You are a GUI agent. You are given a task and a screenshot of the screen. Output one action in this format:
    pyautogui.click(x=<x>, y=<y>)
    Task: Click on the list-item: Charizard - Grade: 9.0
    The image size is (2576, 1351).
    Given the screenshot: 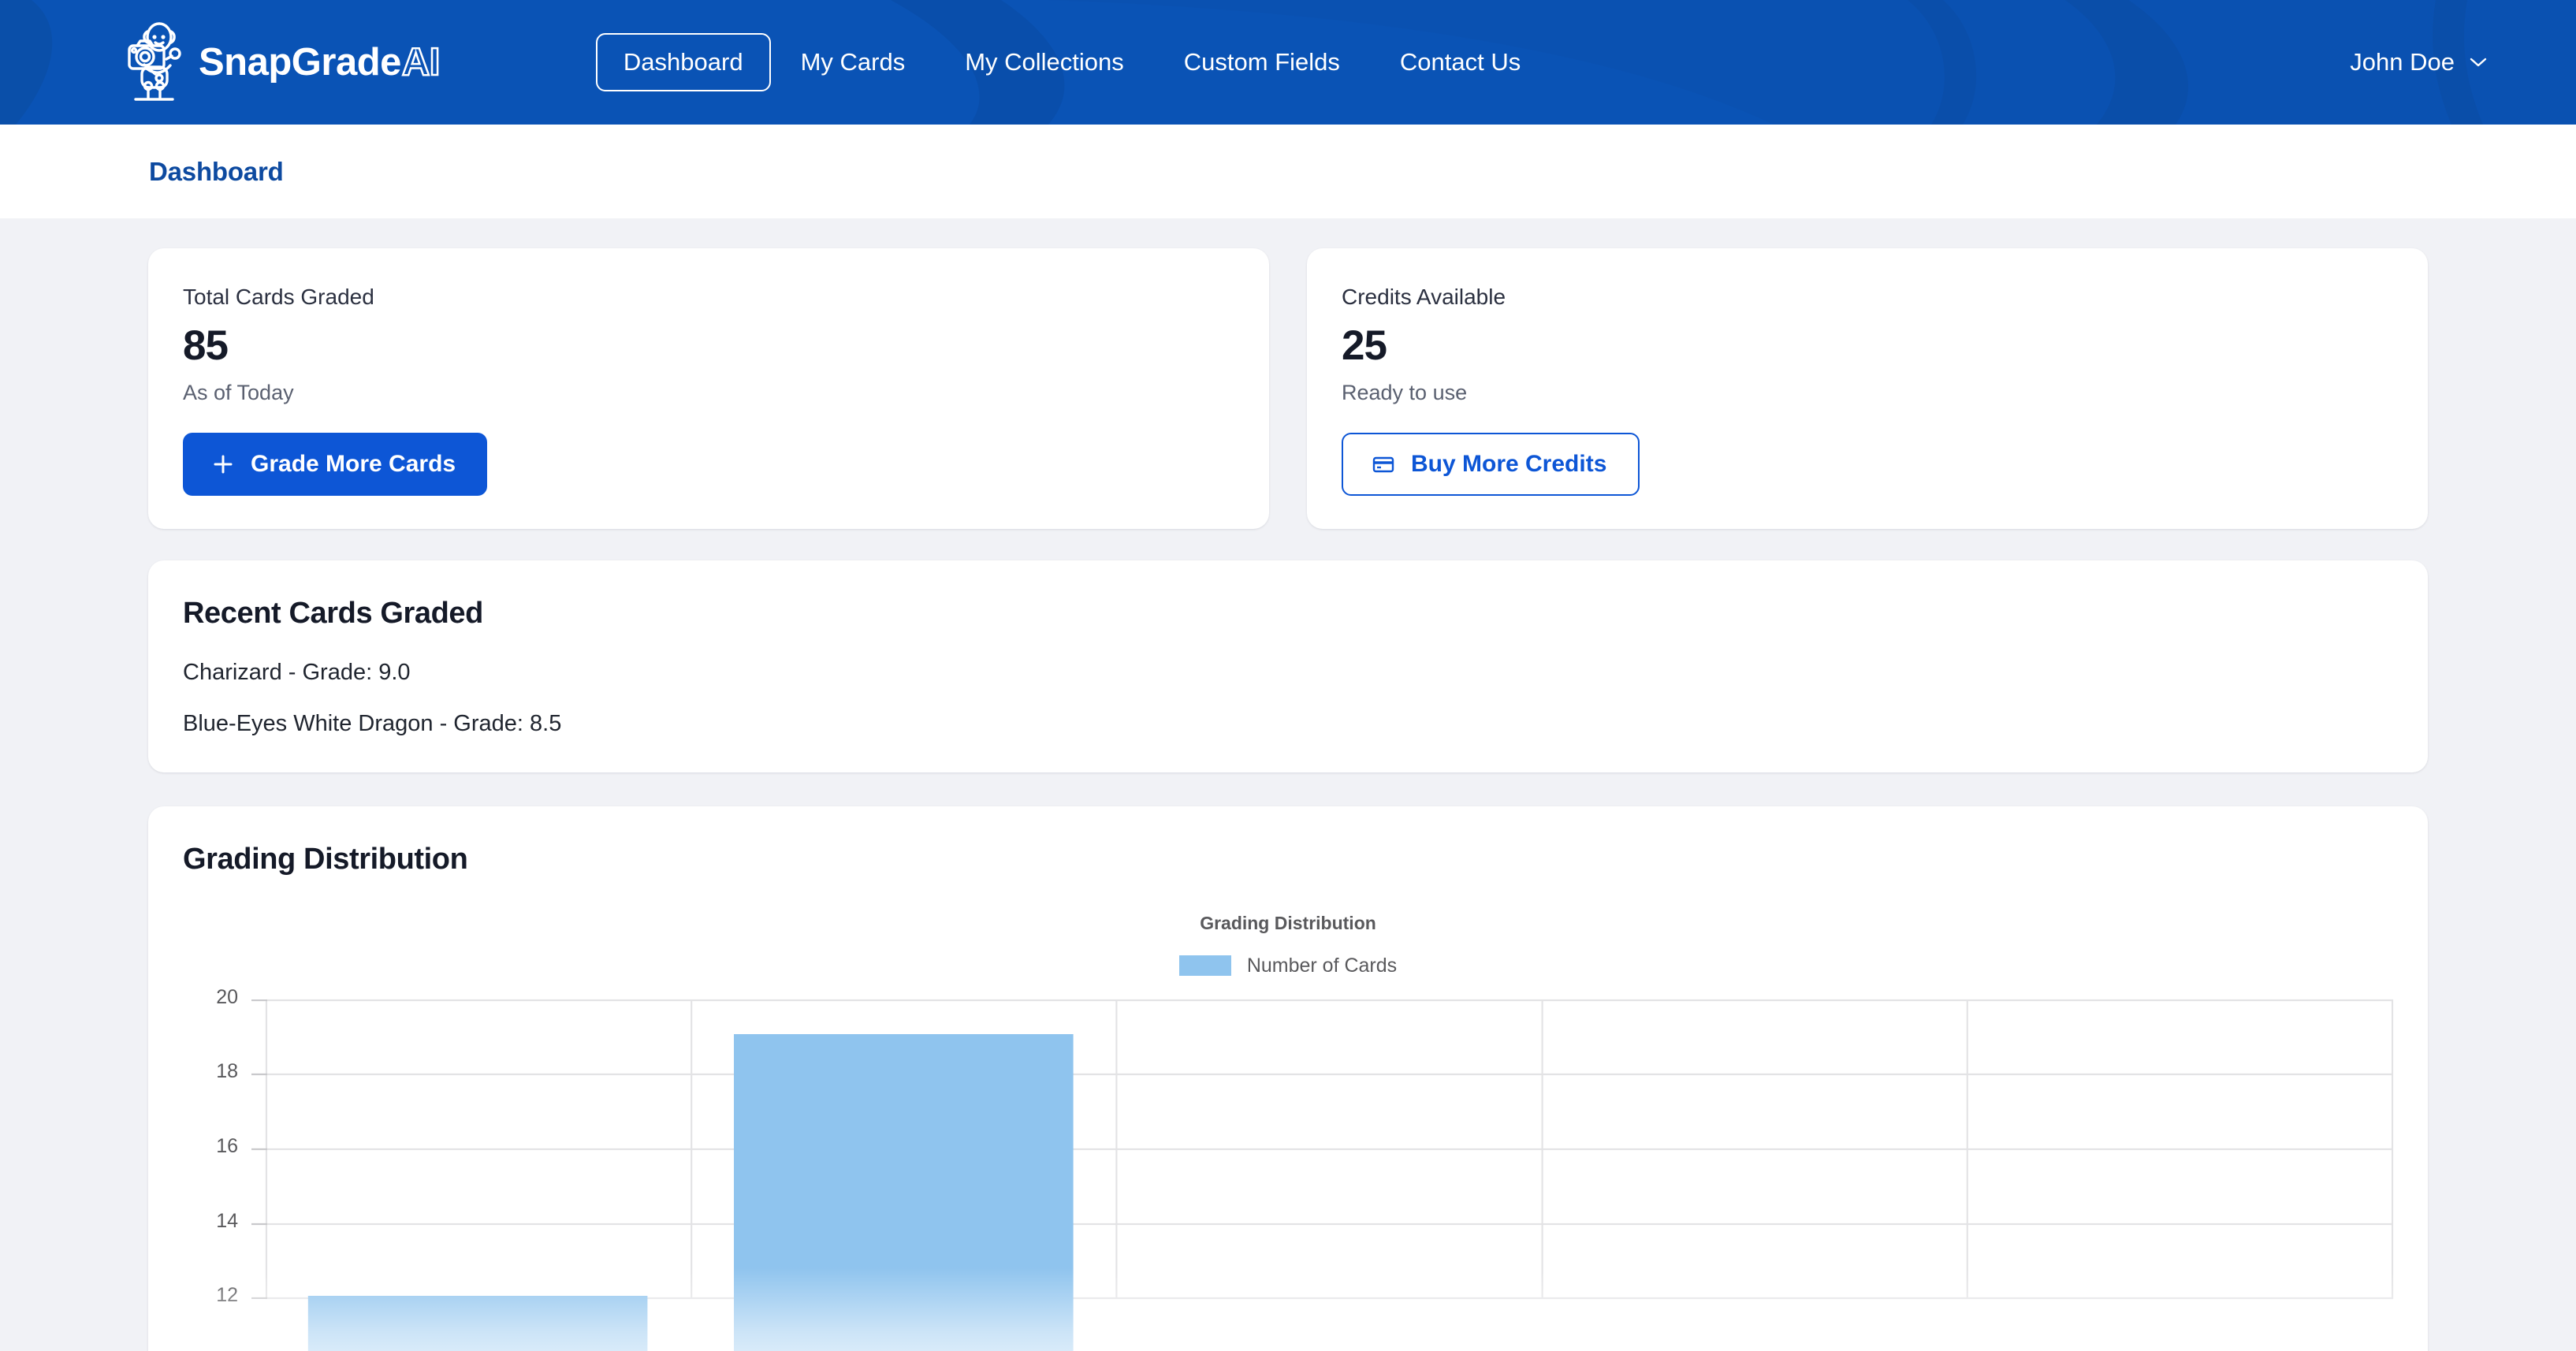 What is the action you would take?
    pyautogui.click(x=297, y=672)
    